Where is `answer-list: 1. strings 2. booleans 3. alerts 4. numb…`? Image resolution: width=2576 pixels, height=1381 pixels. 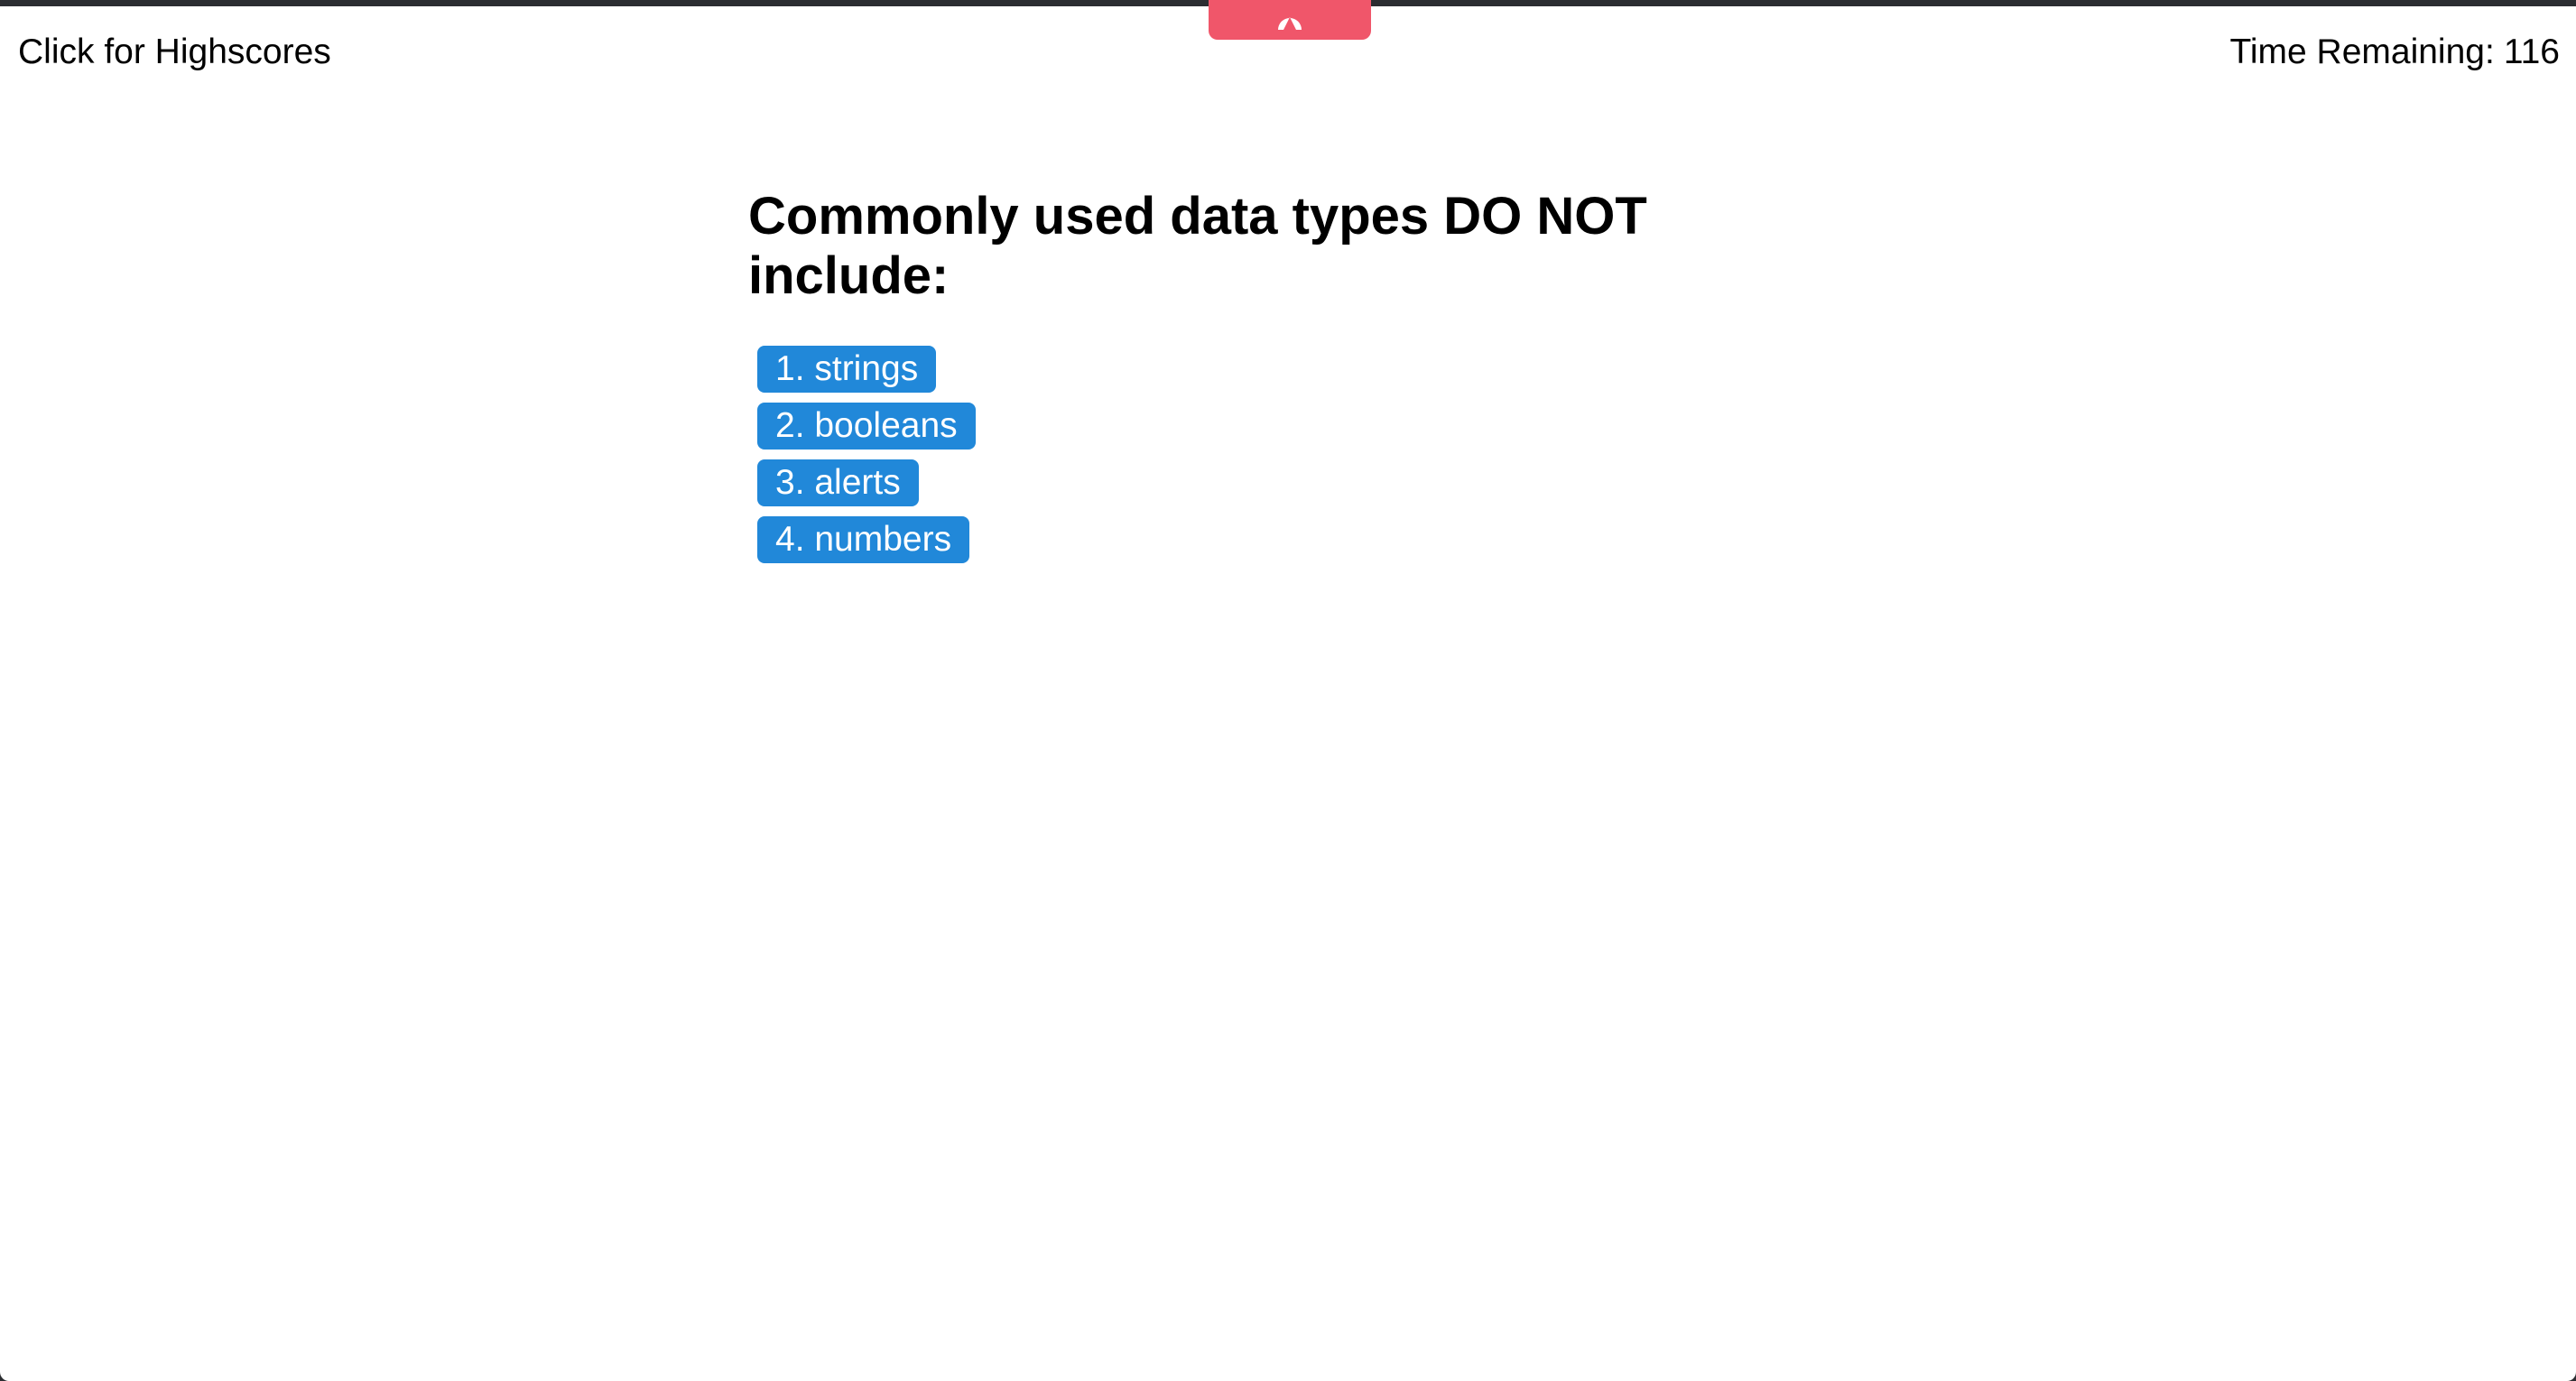 answer-list: 1. strings 2. booleans 3. alerts 4. numb… is located at coordinates (1249, 455).